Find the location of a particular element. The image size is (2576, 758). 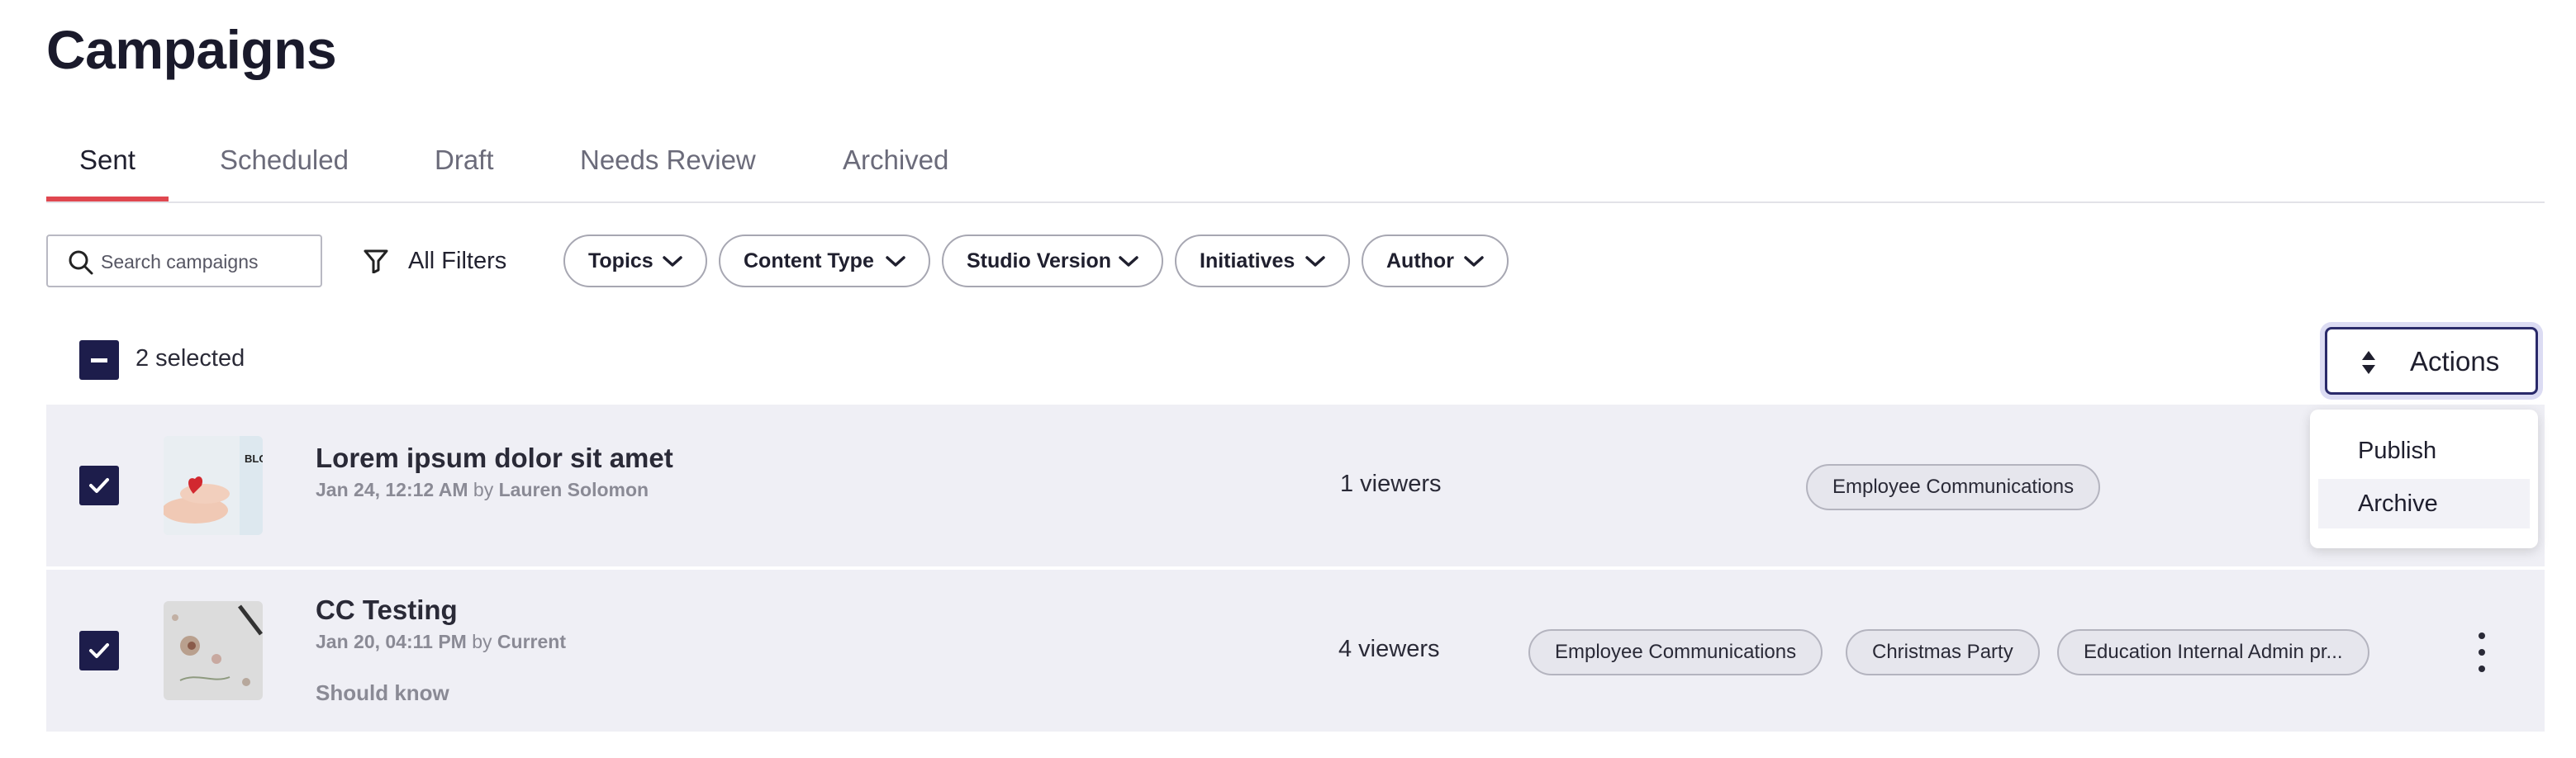

search-box is located at coordinates (184, 261).